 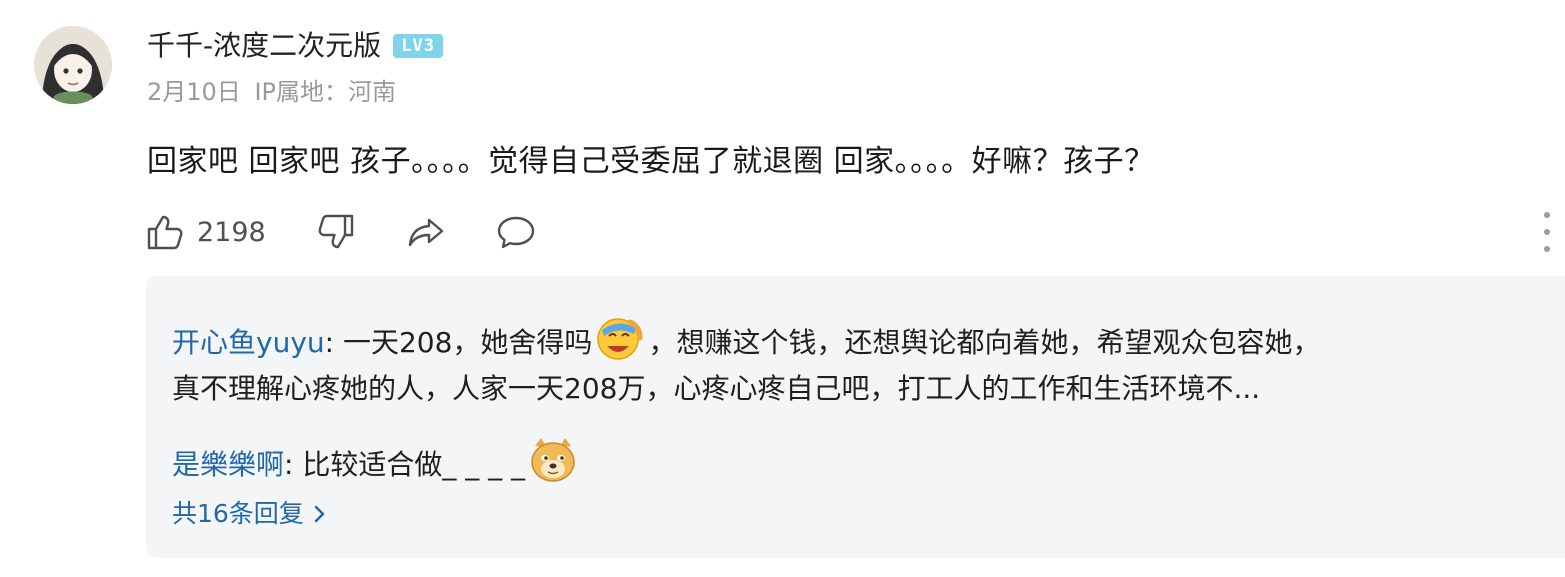 What do you see at coordinates (553, 466) in the screenshot?
I see `doge-emoji-icon` at bounding box center [553, 466].